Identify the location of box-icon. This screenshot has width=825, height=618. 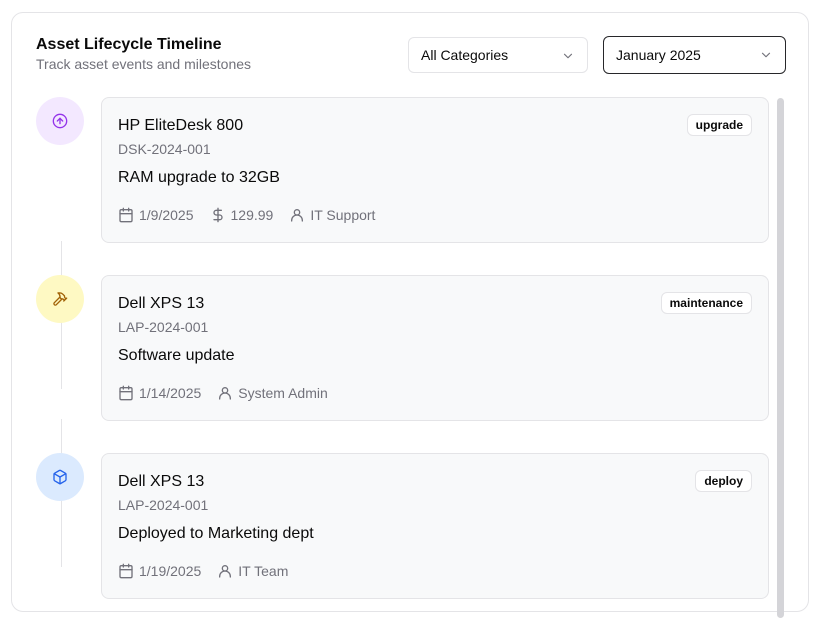
(60, 477).